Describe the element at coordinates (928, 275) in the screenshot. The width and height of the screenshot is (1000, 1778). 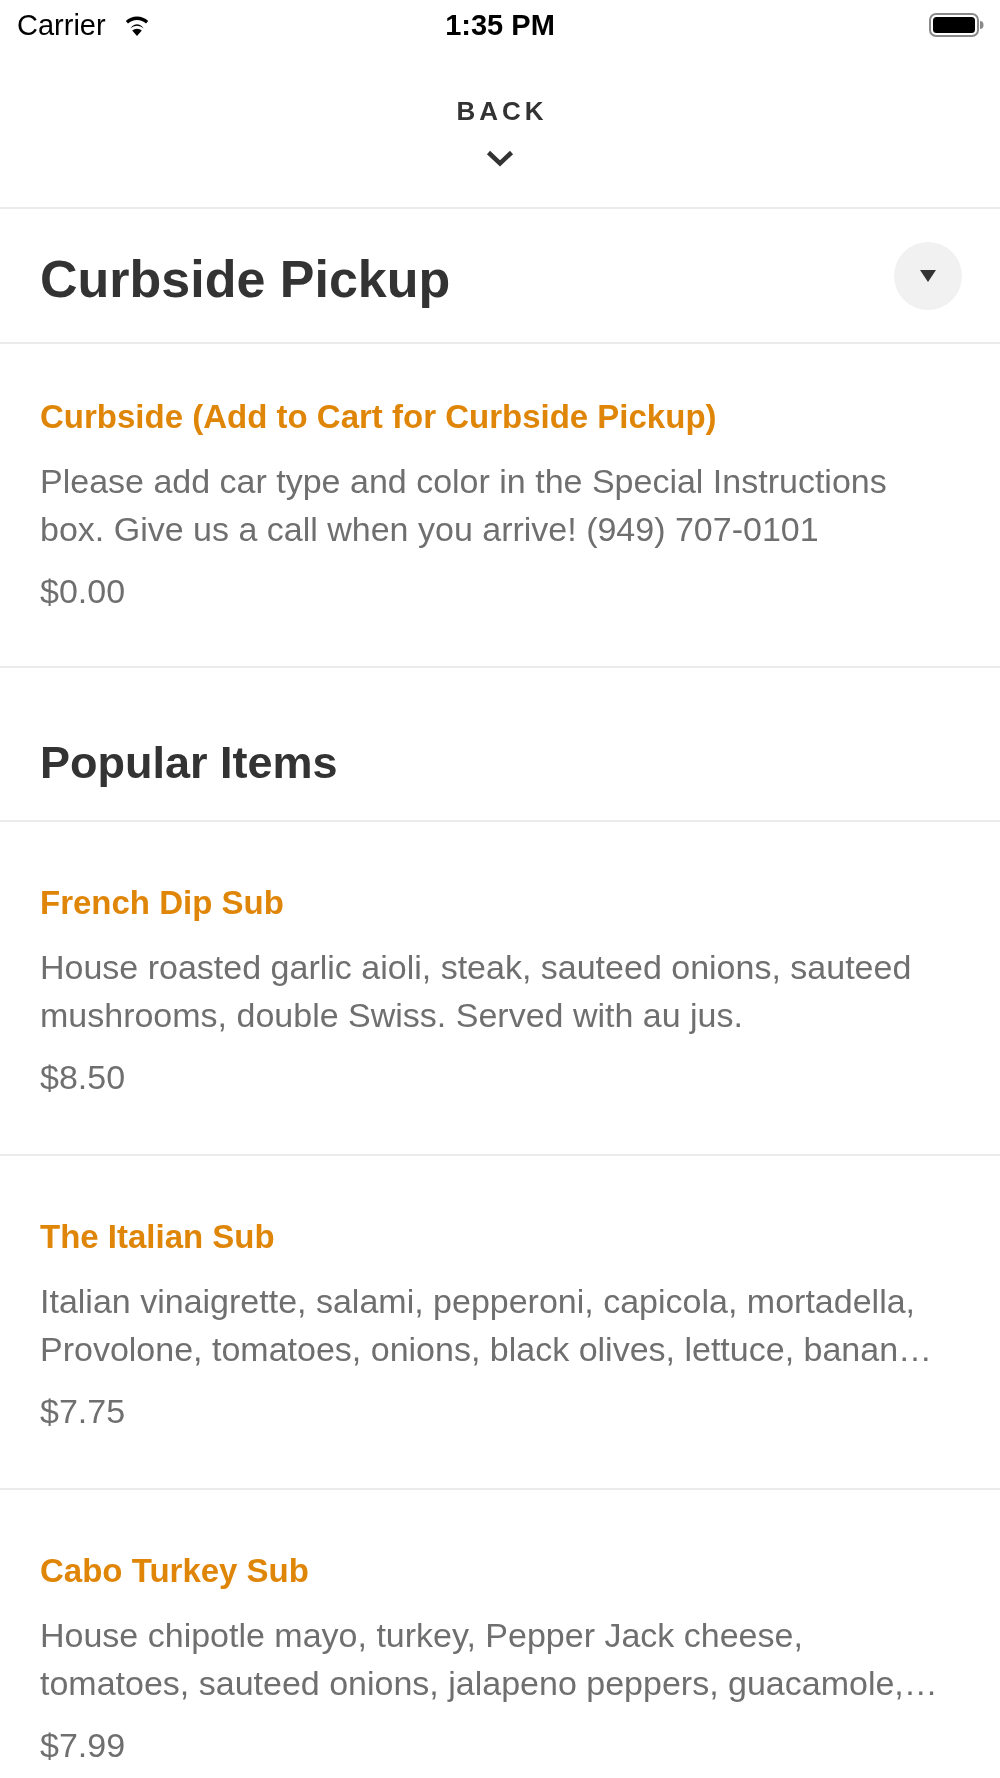
I see `caret-down-icon` at that location.